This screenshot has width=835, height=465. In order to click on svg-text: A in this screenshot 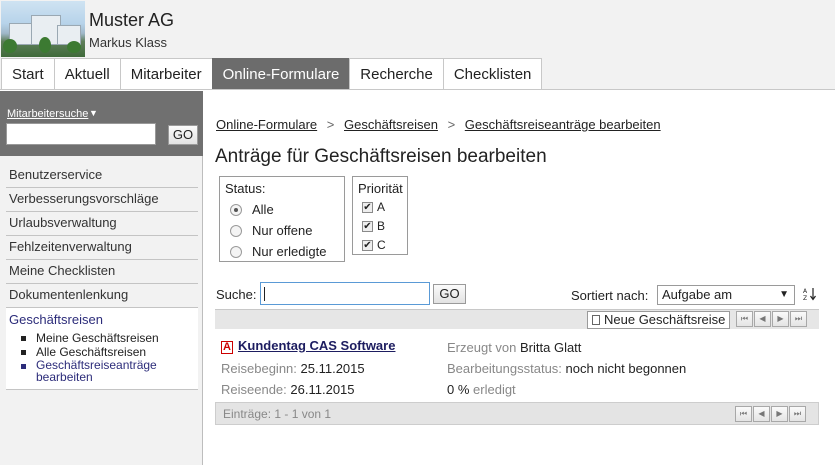, I will do `click(805, 291)`.